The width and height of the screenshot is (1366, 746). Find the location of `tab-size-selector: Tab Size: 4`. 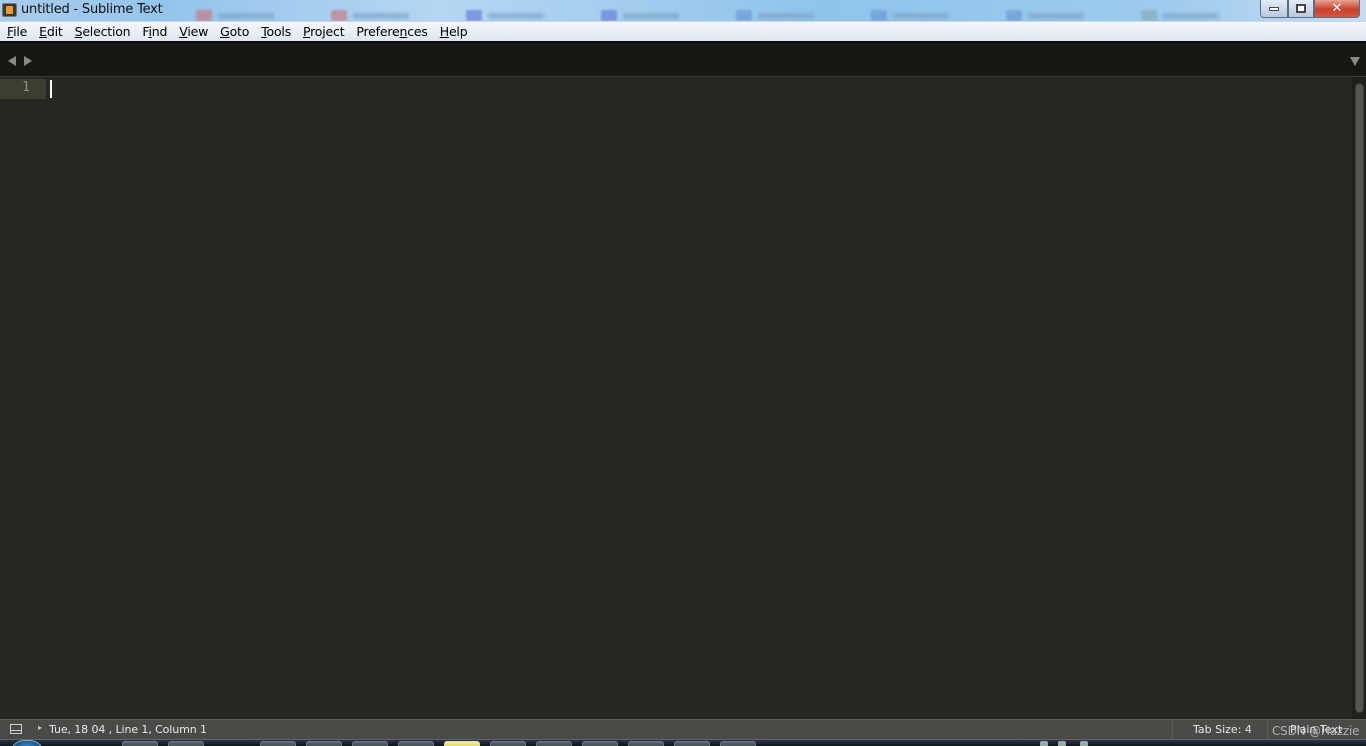

tab-size-selector: Tab Size: 4 is located at coordinates (1222, 729).